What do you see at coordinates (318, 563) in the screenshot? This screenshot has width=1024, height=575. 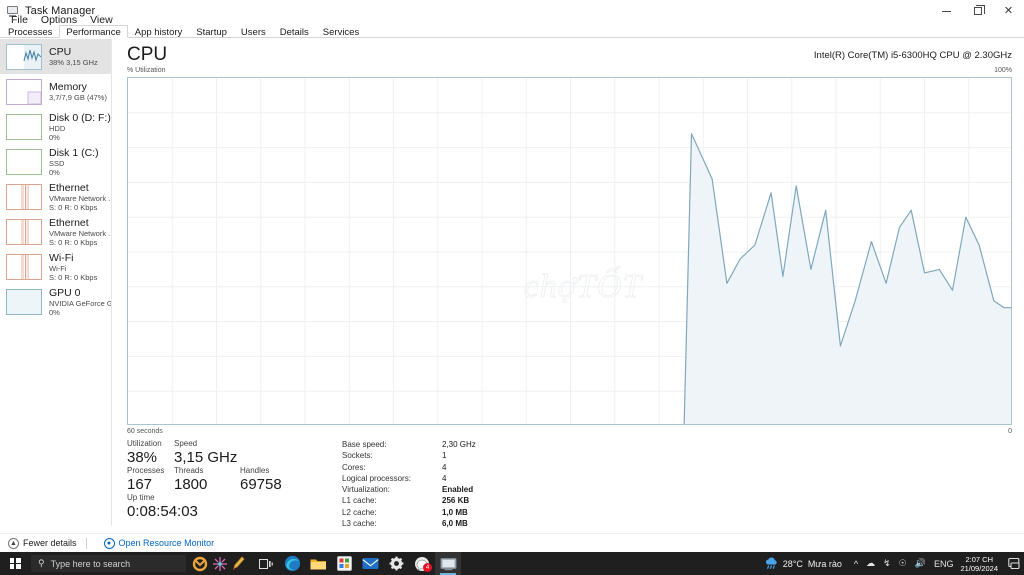 I see `file-explorer-button` at bounding box center [318, 563].